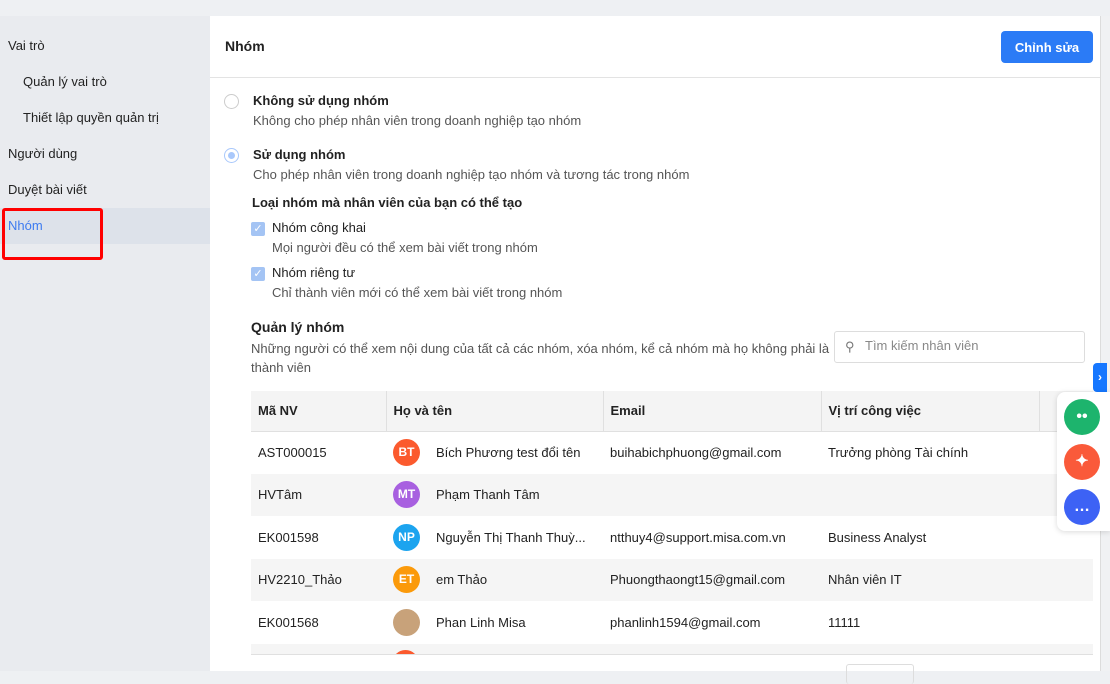 The width and height of the screenshot is (1110, 684). What do you see at coordinates (319, 227) in the screenshot?
I see `option-label: Nhóm công khai` at bounding box center [319, 227].